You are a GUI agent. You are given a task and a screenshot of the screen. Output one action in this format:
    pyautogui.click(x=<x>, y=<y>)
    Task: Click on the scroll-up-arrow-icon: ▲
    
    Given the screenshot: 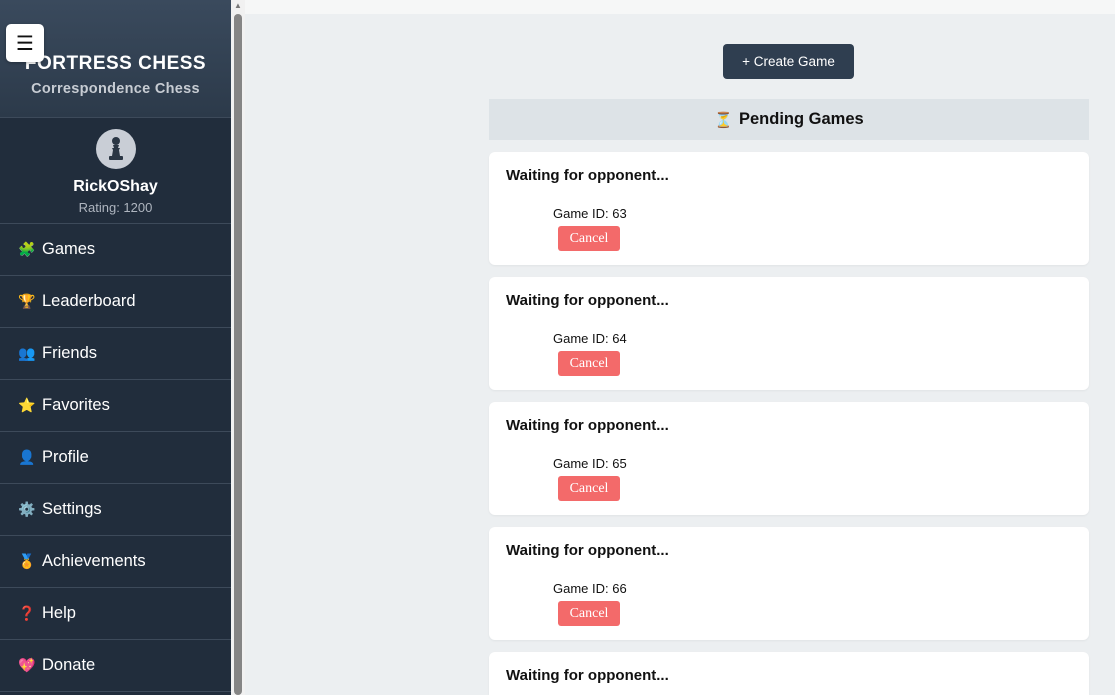 What is the action you would take?
    pyautogui.click(x=238, y=5)
    